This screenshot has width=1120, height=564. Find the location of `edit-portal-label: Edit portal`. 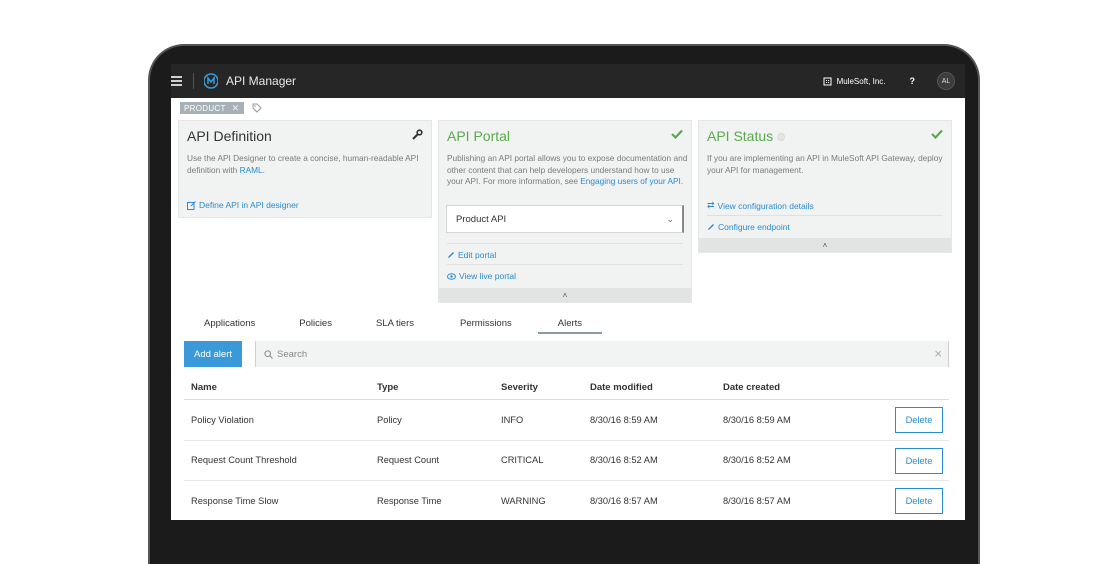

edit-portal-label: Edit portal is located at coordinates (477, 255).